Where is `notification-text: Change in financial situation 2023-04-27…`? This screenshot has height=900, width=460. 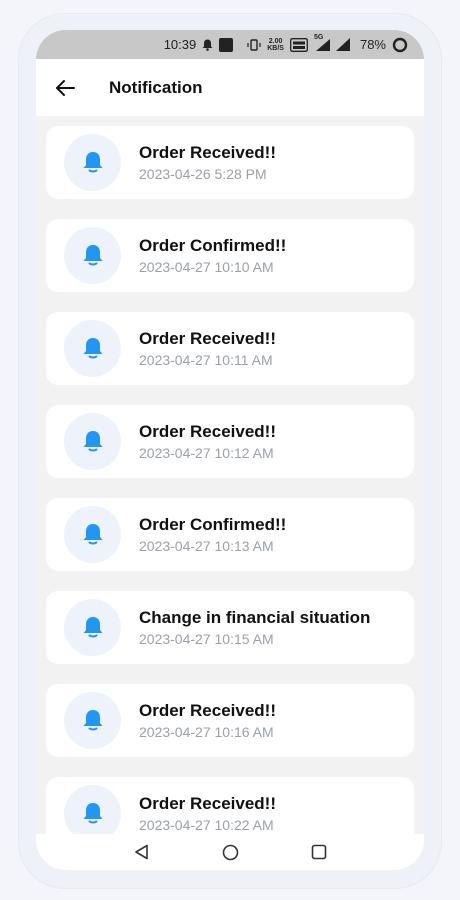
notification-text: Change in financial situation 2023-04-27… is located at coordinates (254, 627).